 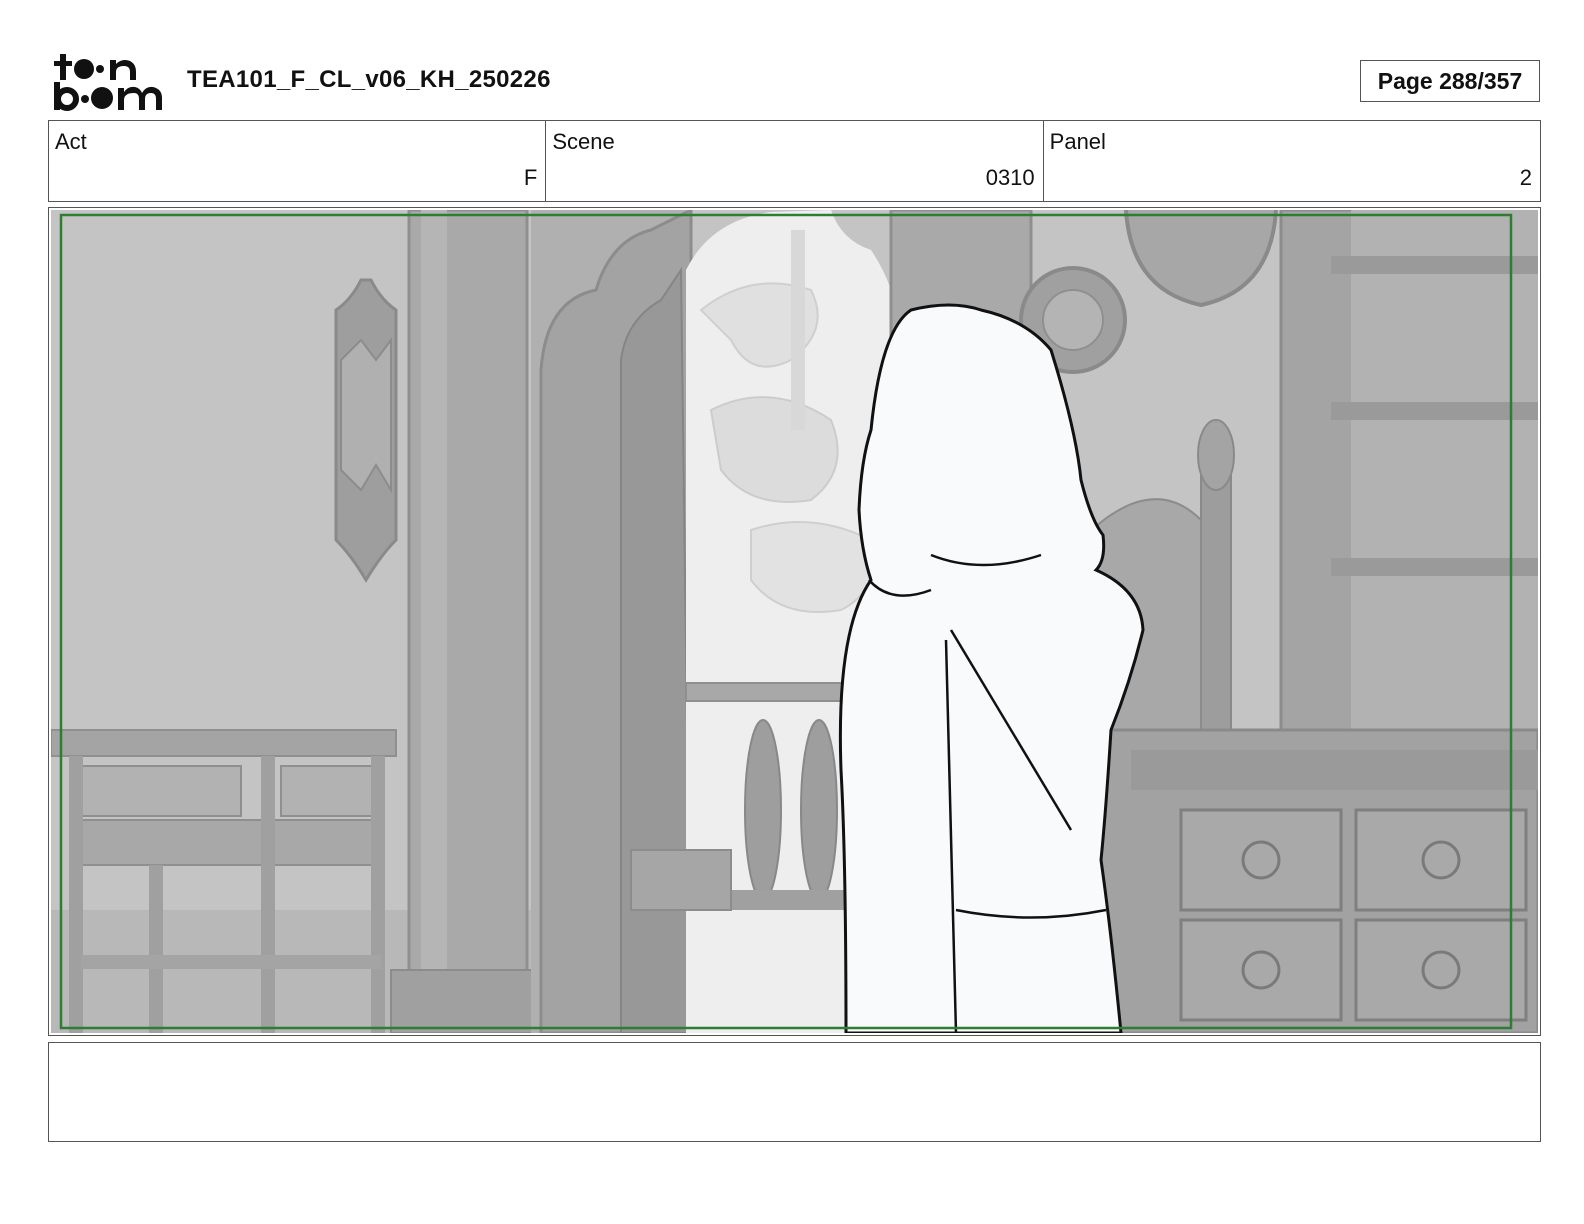 I want to click on page-indicator: Page 288/357, so click(x=1450, y=81).